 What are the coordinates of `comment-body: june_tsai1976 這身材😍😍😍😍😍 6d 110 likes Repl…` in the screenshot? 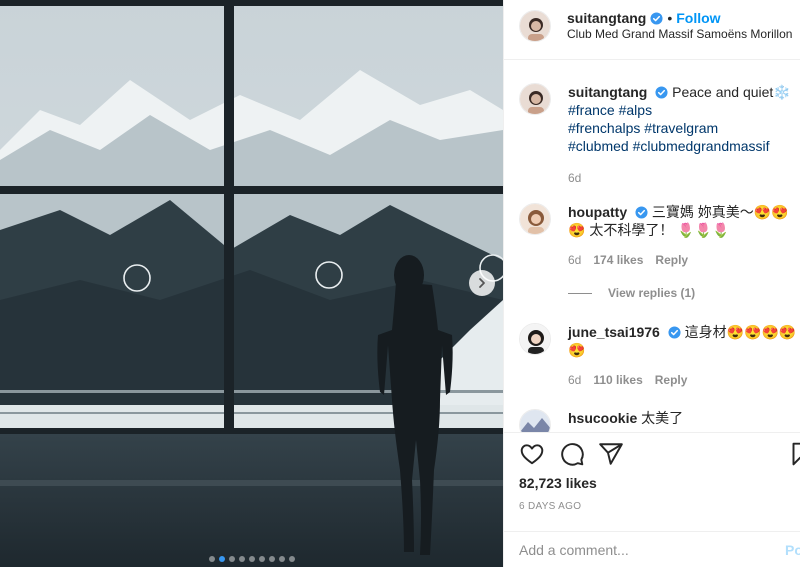 It's located at (684, 356).